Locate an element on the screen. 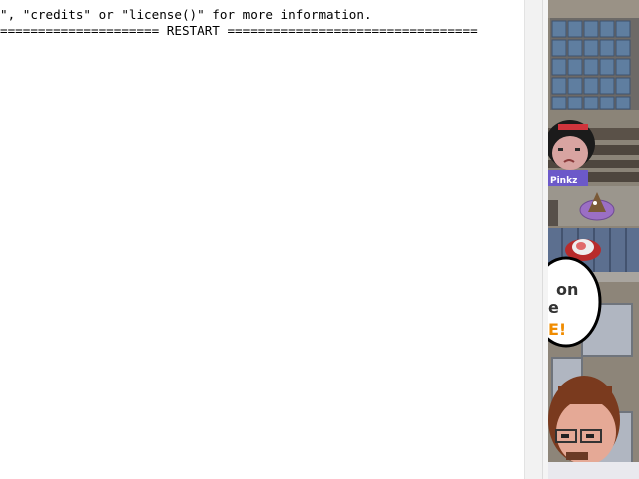  game-window: on e E! Pinkz is located at coordinates (593, 239).